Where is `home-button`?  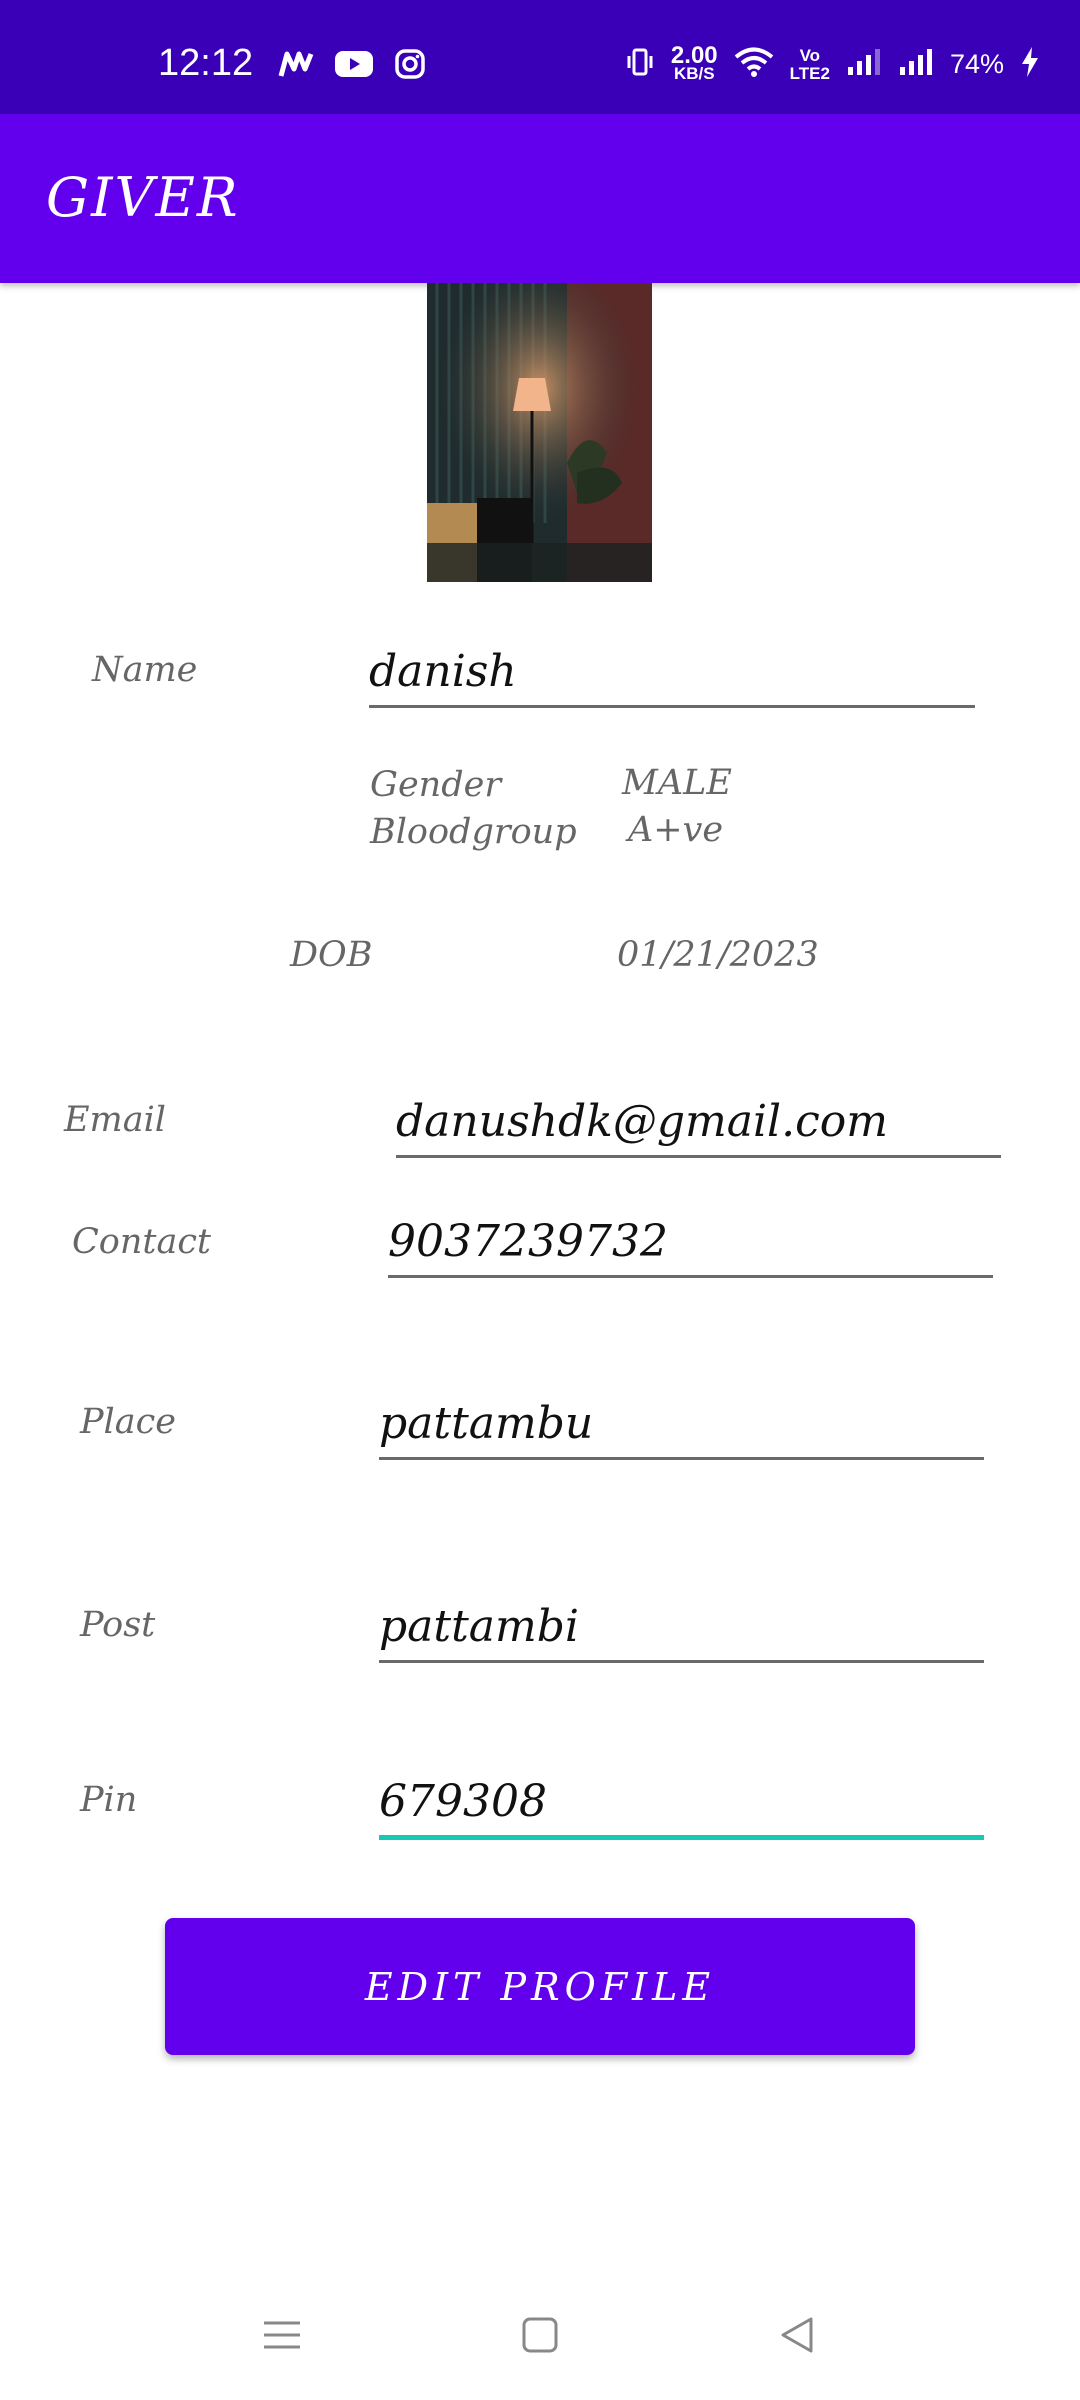 home-button is located at coordinates (540, 2335).